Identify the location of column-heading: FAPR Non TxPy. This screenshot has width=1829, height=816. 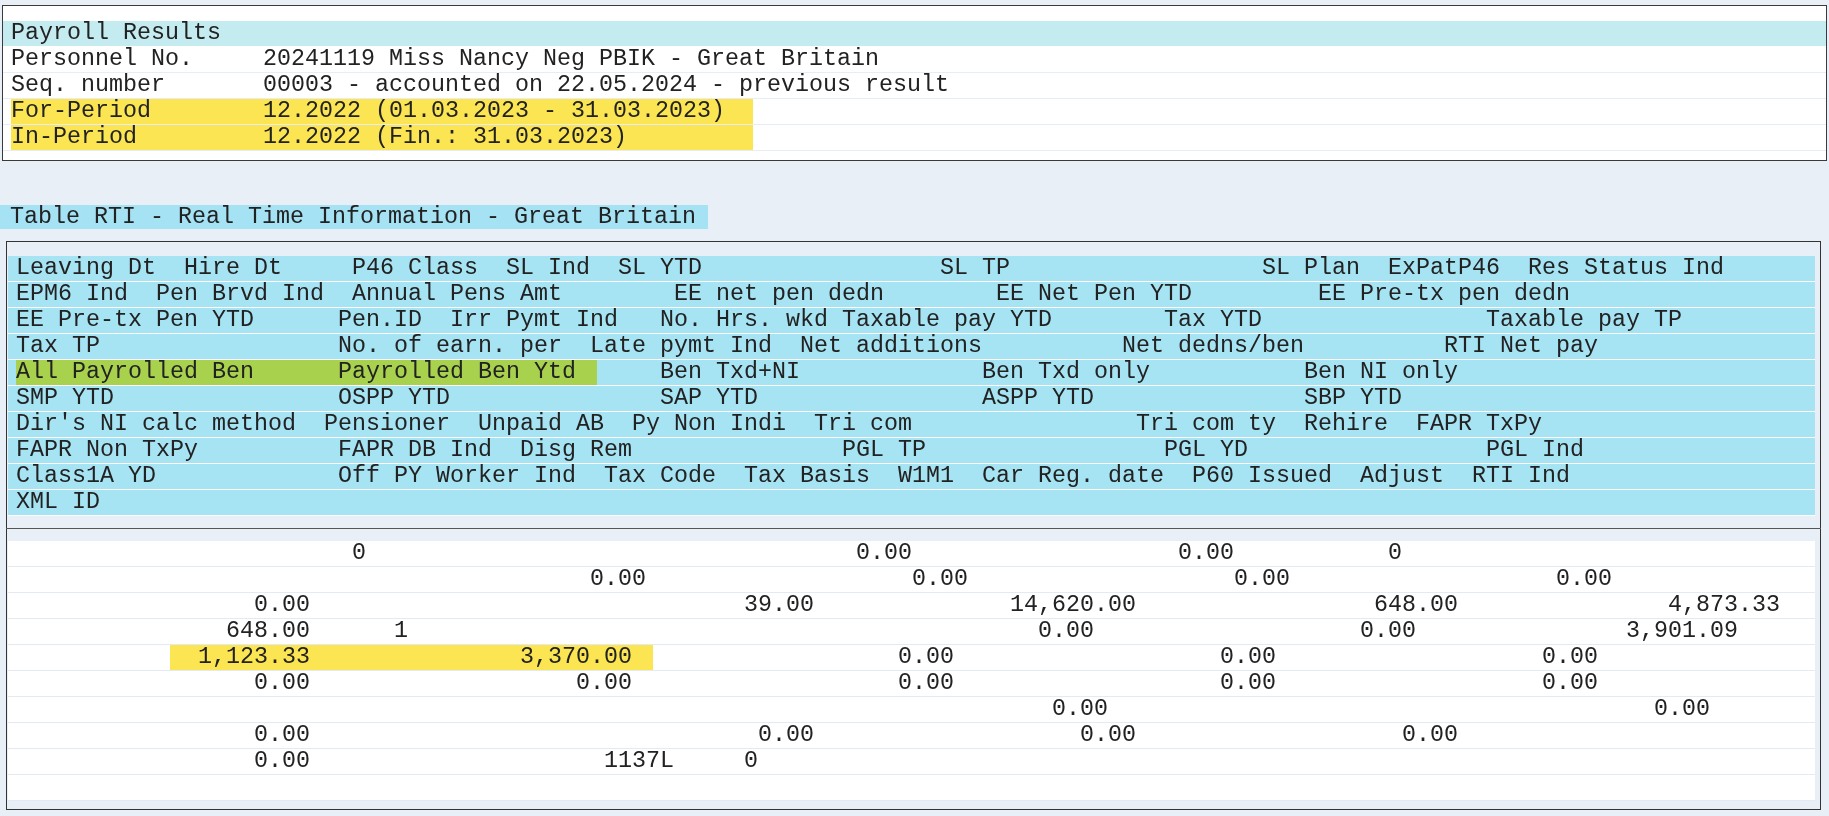
(107, 450).